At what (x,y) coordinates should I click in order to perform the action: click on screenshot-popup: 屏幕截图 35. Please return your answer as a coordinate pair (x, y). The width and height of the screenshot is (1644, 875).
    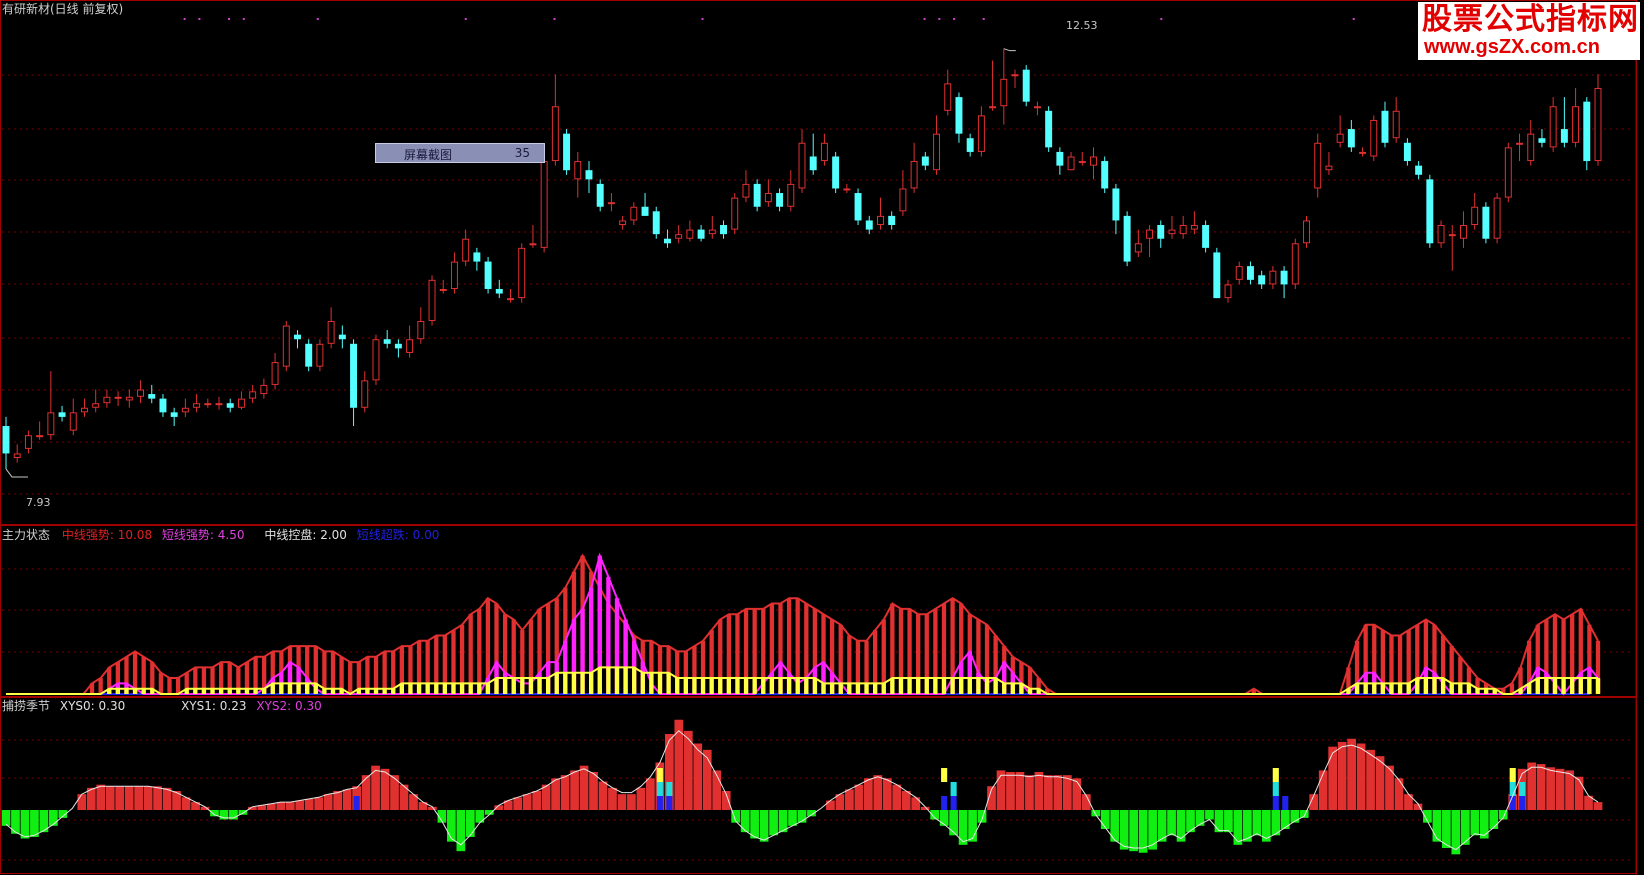
    Looking at the image, I should click on (460, 153).